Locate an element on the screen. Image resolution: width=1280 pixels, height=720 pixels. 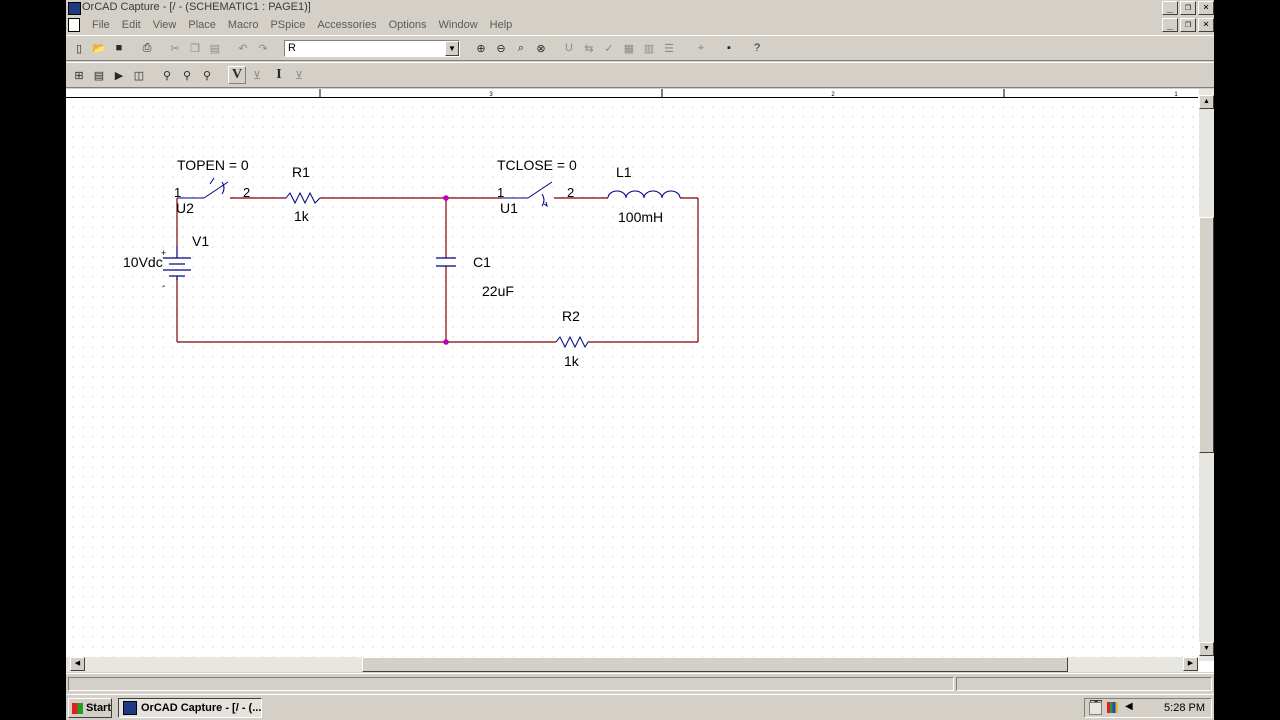
marker-voltage-probe-icon: ⚲ is located at coordinates (167, 75).